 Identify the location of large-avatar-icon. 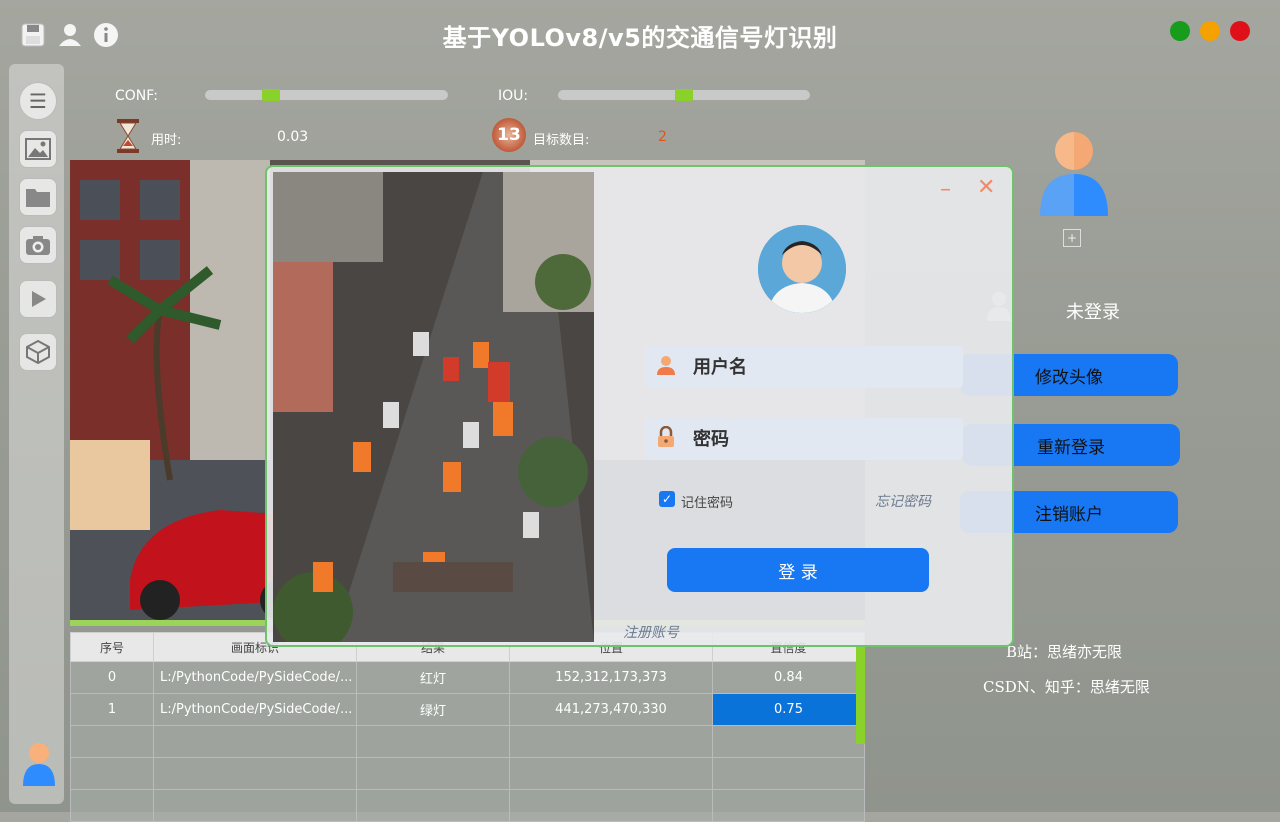
(1074, 174).